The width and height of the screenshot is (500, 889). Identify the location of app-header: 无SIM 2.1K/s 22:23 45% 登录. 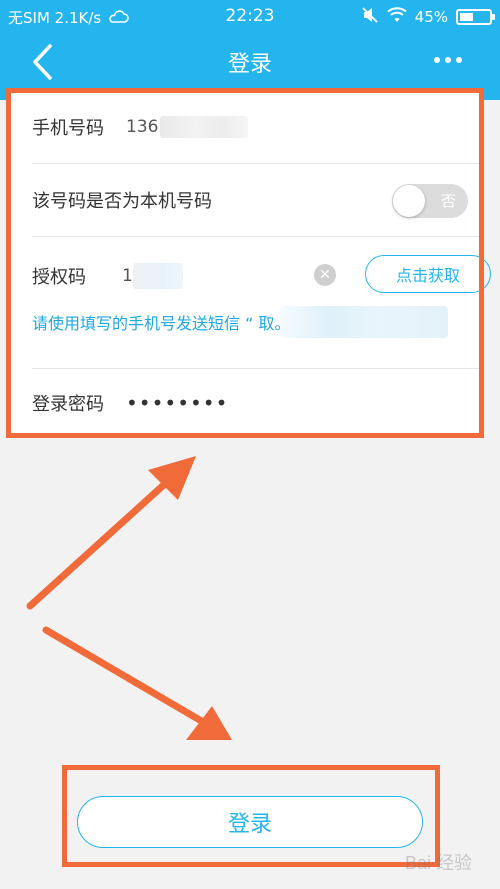
(250, 50).